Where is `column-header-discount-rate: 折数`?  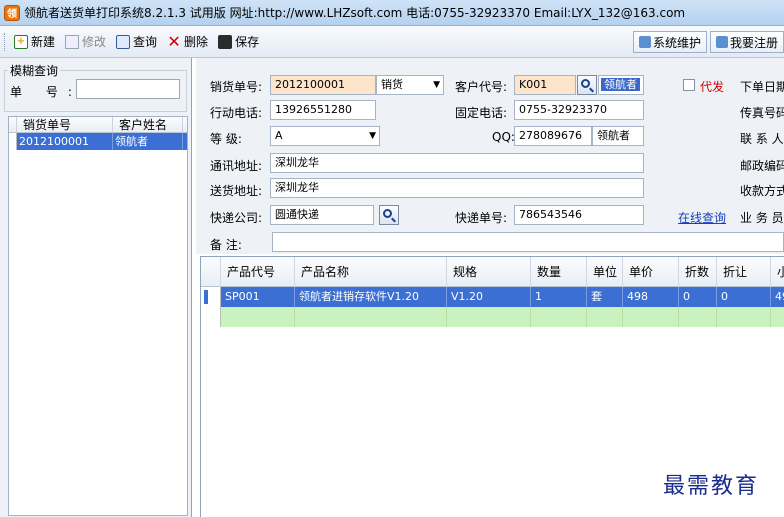 column-header-discount-rate: 折数 is located at coordinates (698, 272).